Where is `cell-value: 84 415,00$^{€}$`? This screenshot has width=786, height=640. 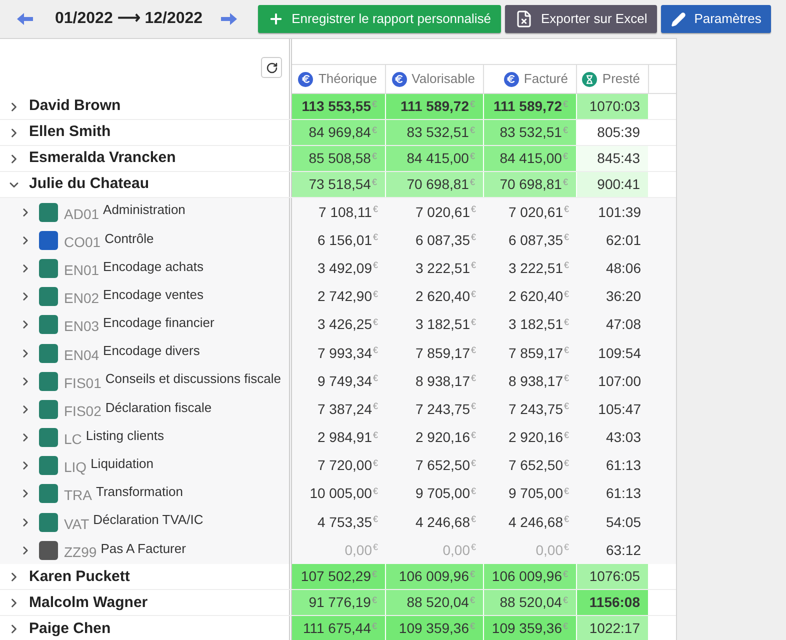 cell-value: 84 415,00$^{€}$ is located at coordinates (534, 158).